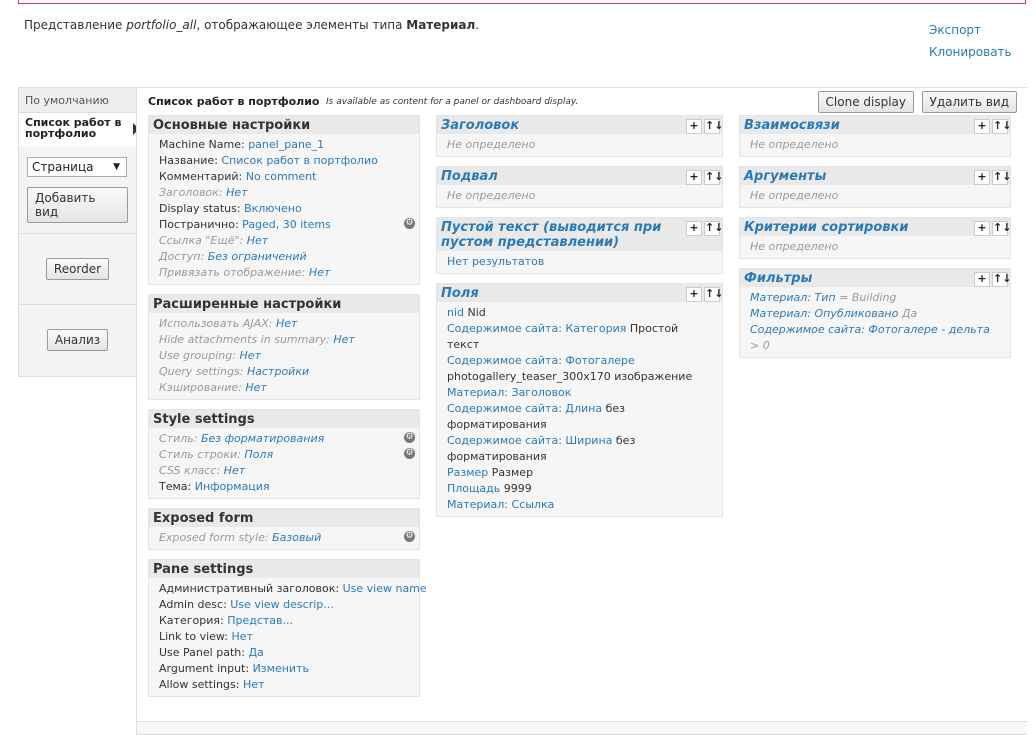 This screenshot has height=735, width=1036. I want to click on filter-link: Содержимое сайта: Фотогалере - дельта, so click(870, 329).